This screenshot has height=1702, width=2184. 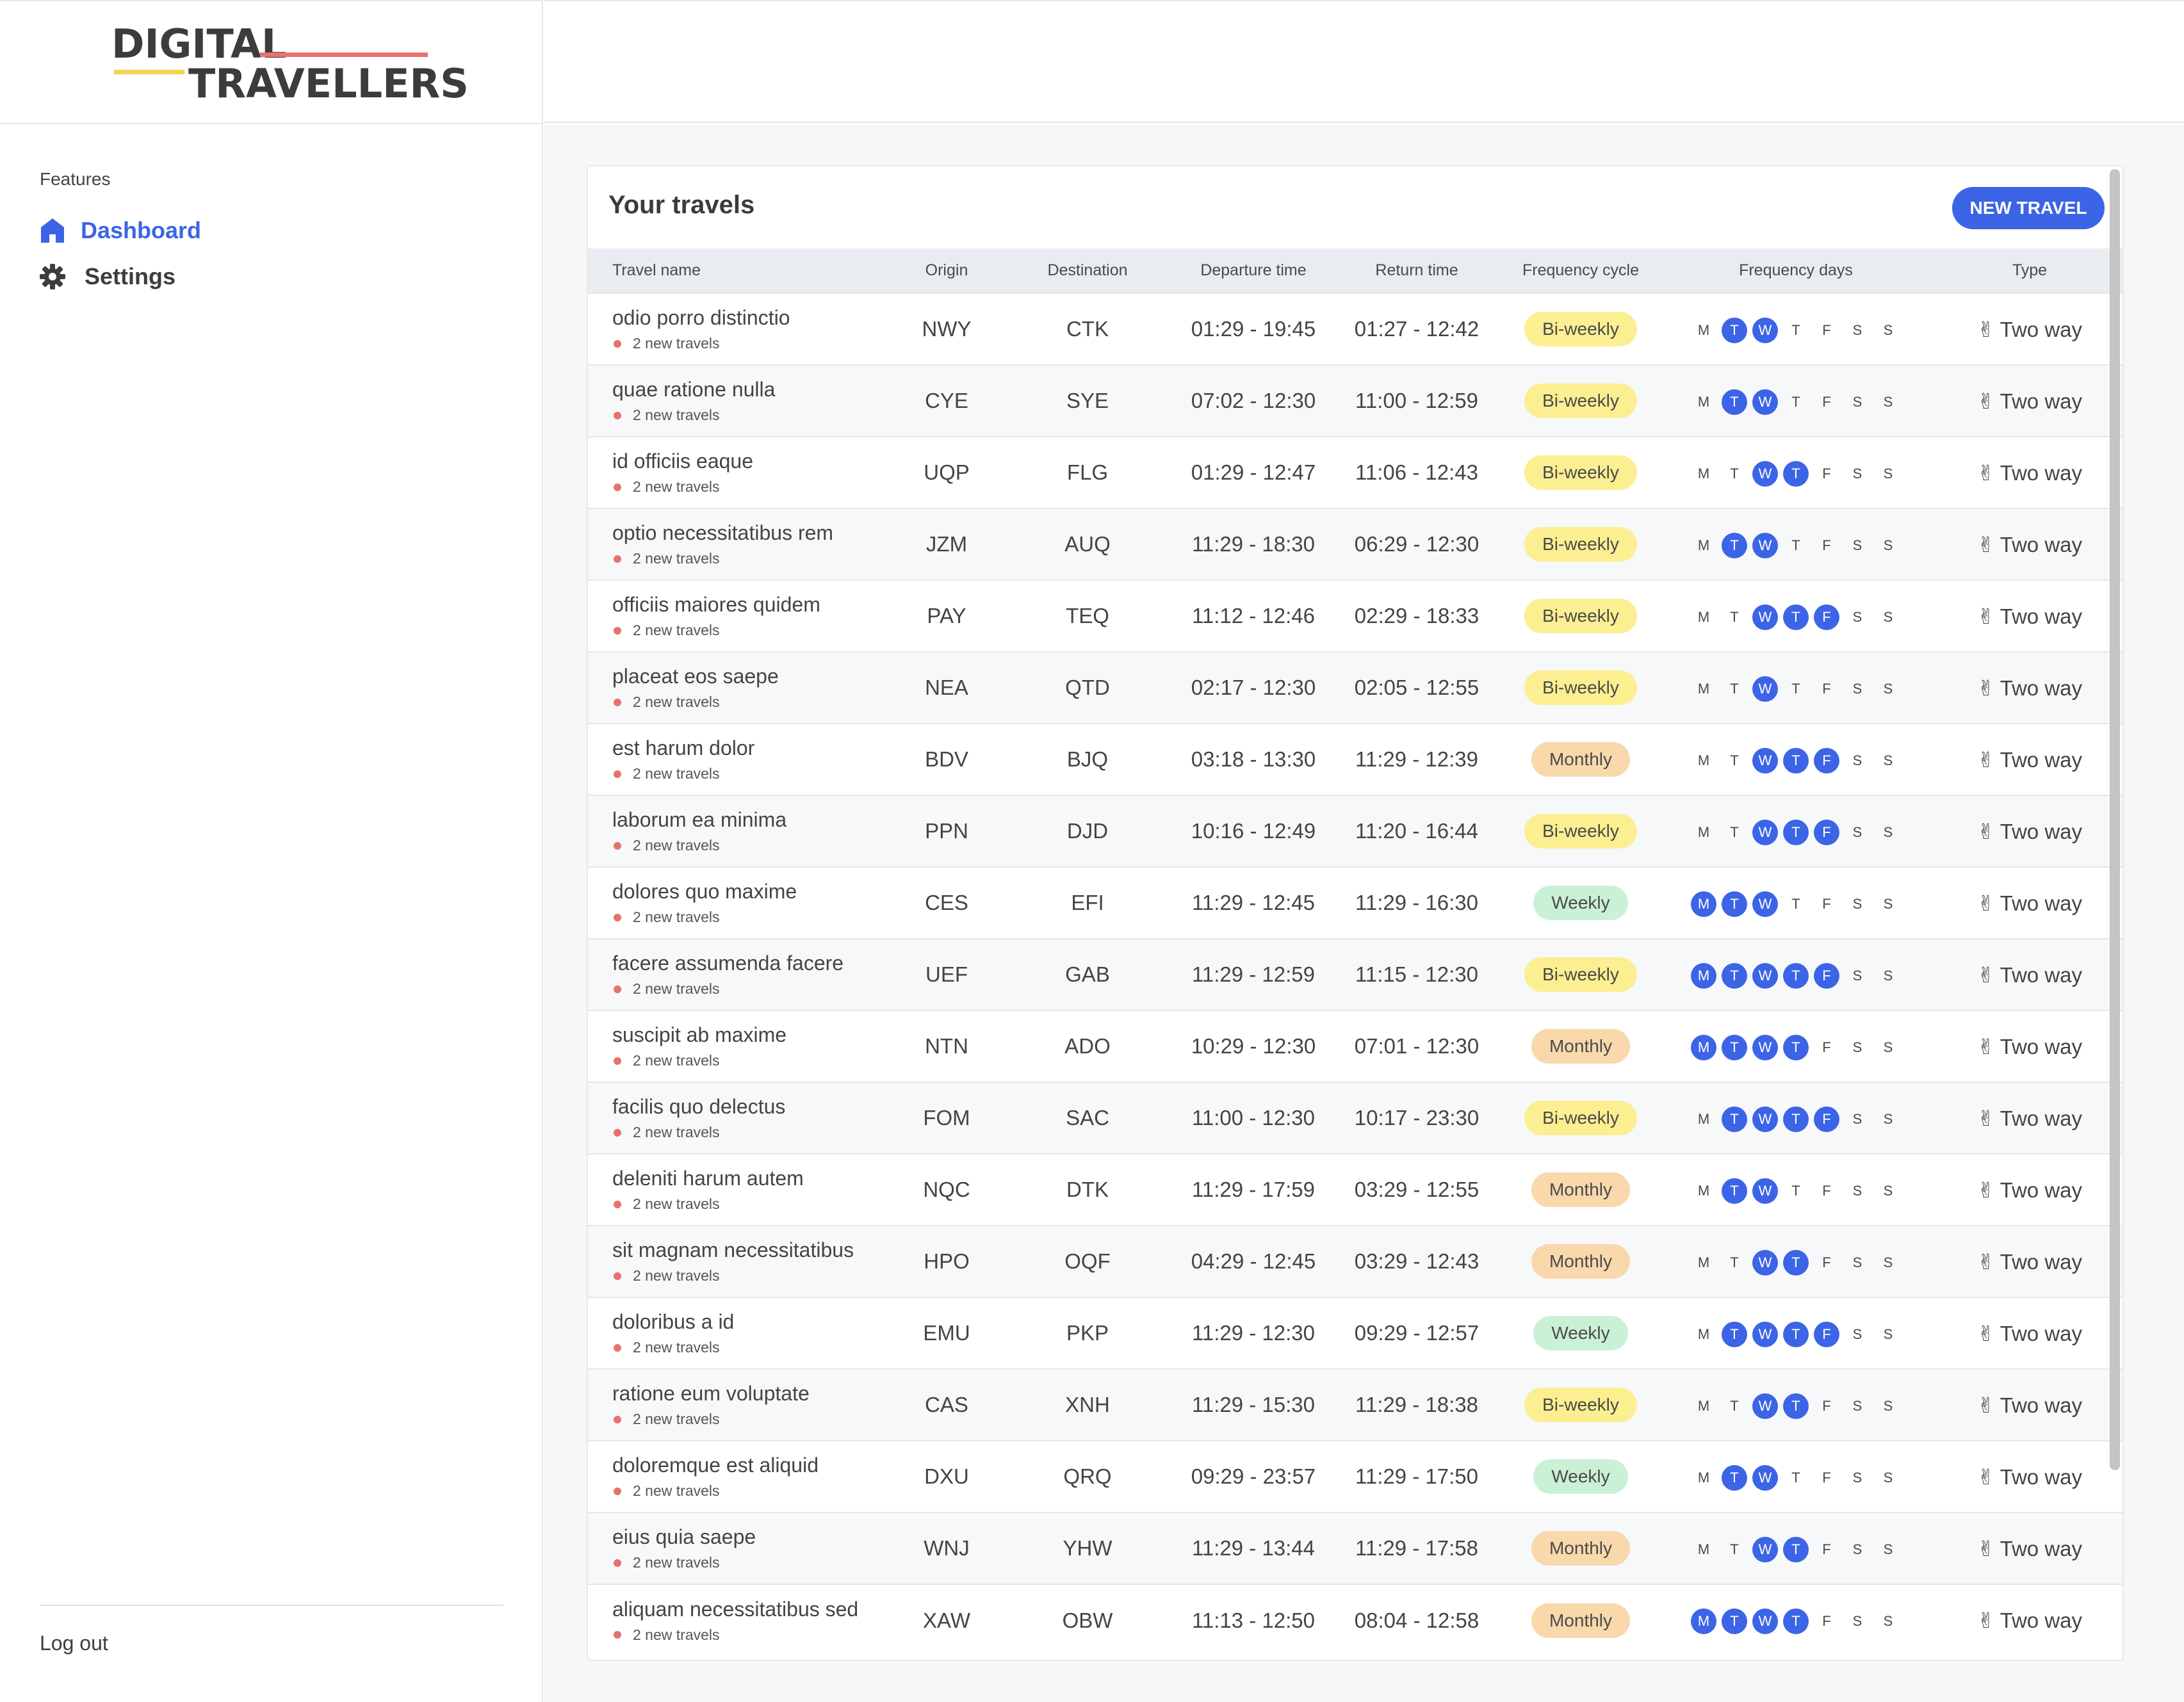 I want to click on column-header-destination: Destination, so click(x=1087, y=271).